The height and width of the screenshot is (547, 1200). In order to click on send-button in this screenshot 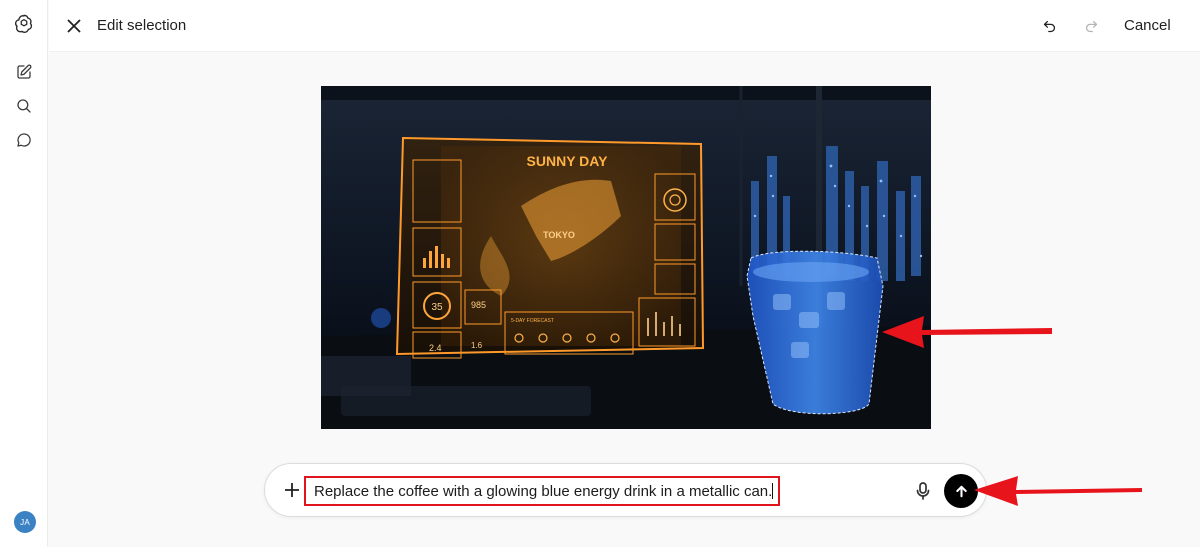, I will do `click(961, 491)`.